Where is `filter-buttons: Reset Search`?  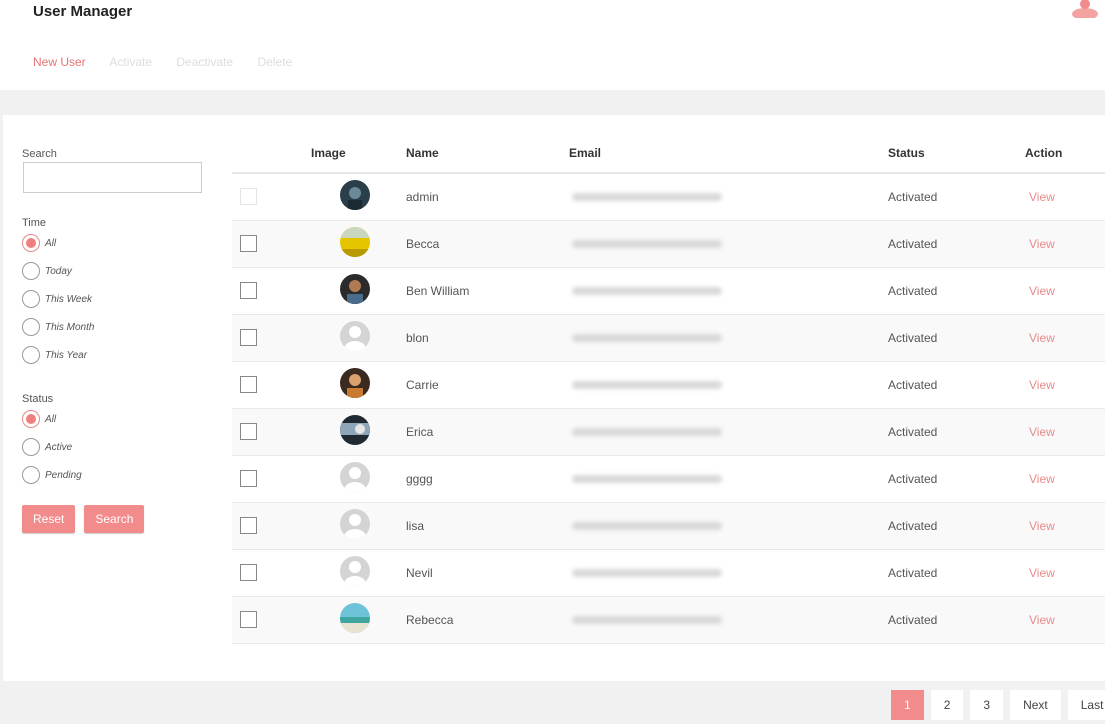 filter-buttons: Reset Search is located at coordinates (114, 519).